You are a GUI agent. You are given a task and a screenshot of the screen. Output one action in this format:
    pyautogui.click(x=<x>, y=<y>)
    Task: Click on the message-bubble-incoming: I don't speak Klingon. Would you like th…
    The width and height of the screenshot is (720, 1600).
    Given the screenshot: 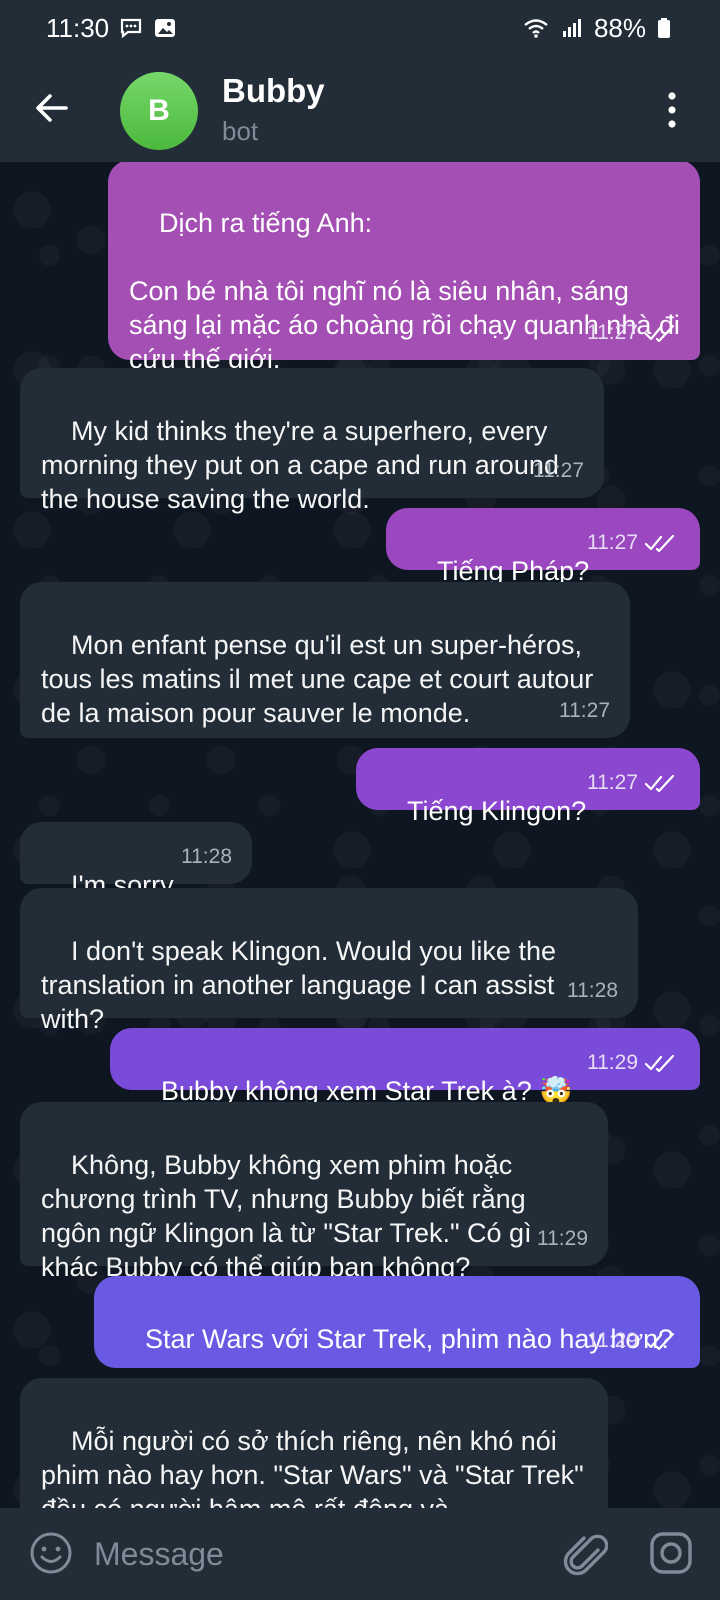 What is the action you would take?
    pyautogui.click(x=329, y=961)
    